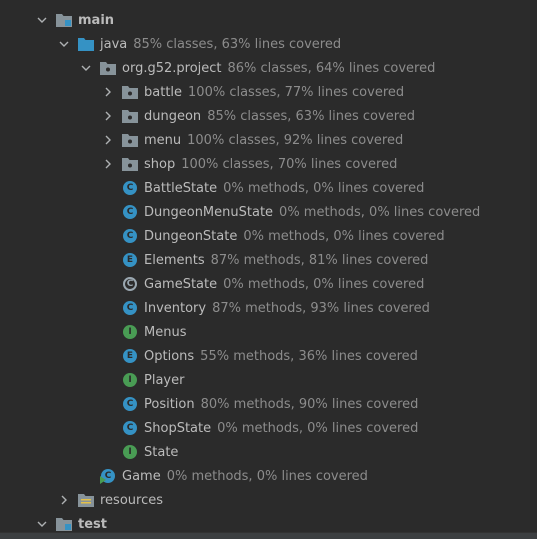 Image resolution: width=537 pixels, height=539 pixels. Describe the element at coordinates (169, 404) in the screenshot. I see `tree-node-label: Position` at that location.